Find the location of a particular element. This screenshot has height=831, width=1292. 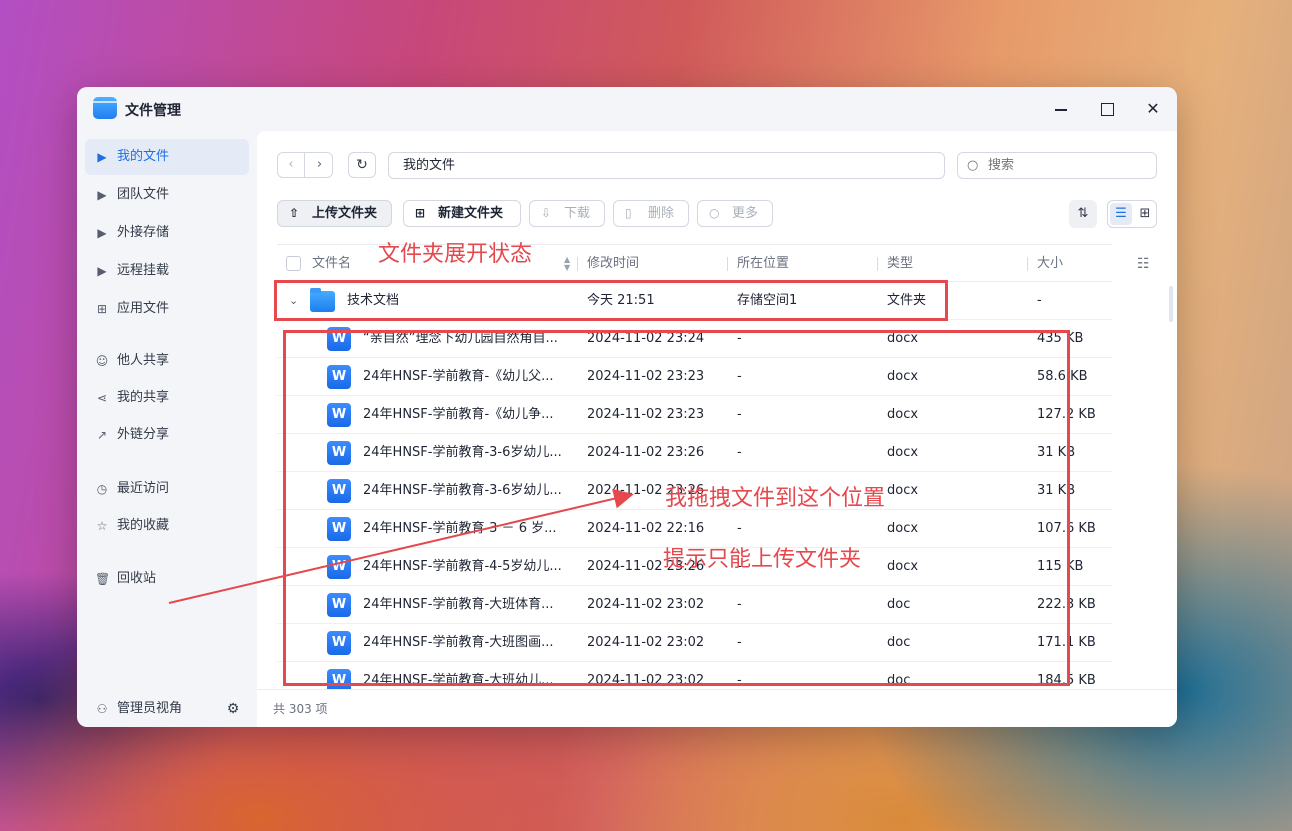

refresh-button: ↻ is located at coordinates (362, 165).